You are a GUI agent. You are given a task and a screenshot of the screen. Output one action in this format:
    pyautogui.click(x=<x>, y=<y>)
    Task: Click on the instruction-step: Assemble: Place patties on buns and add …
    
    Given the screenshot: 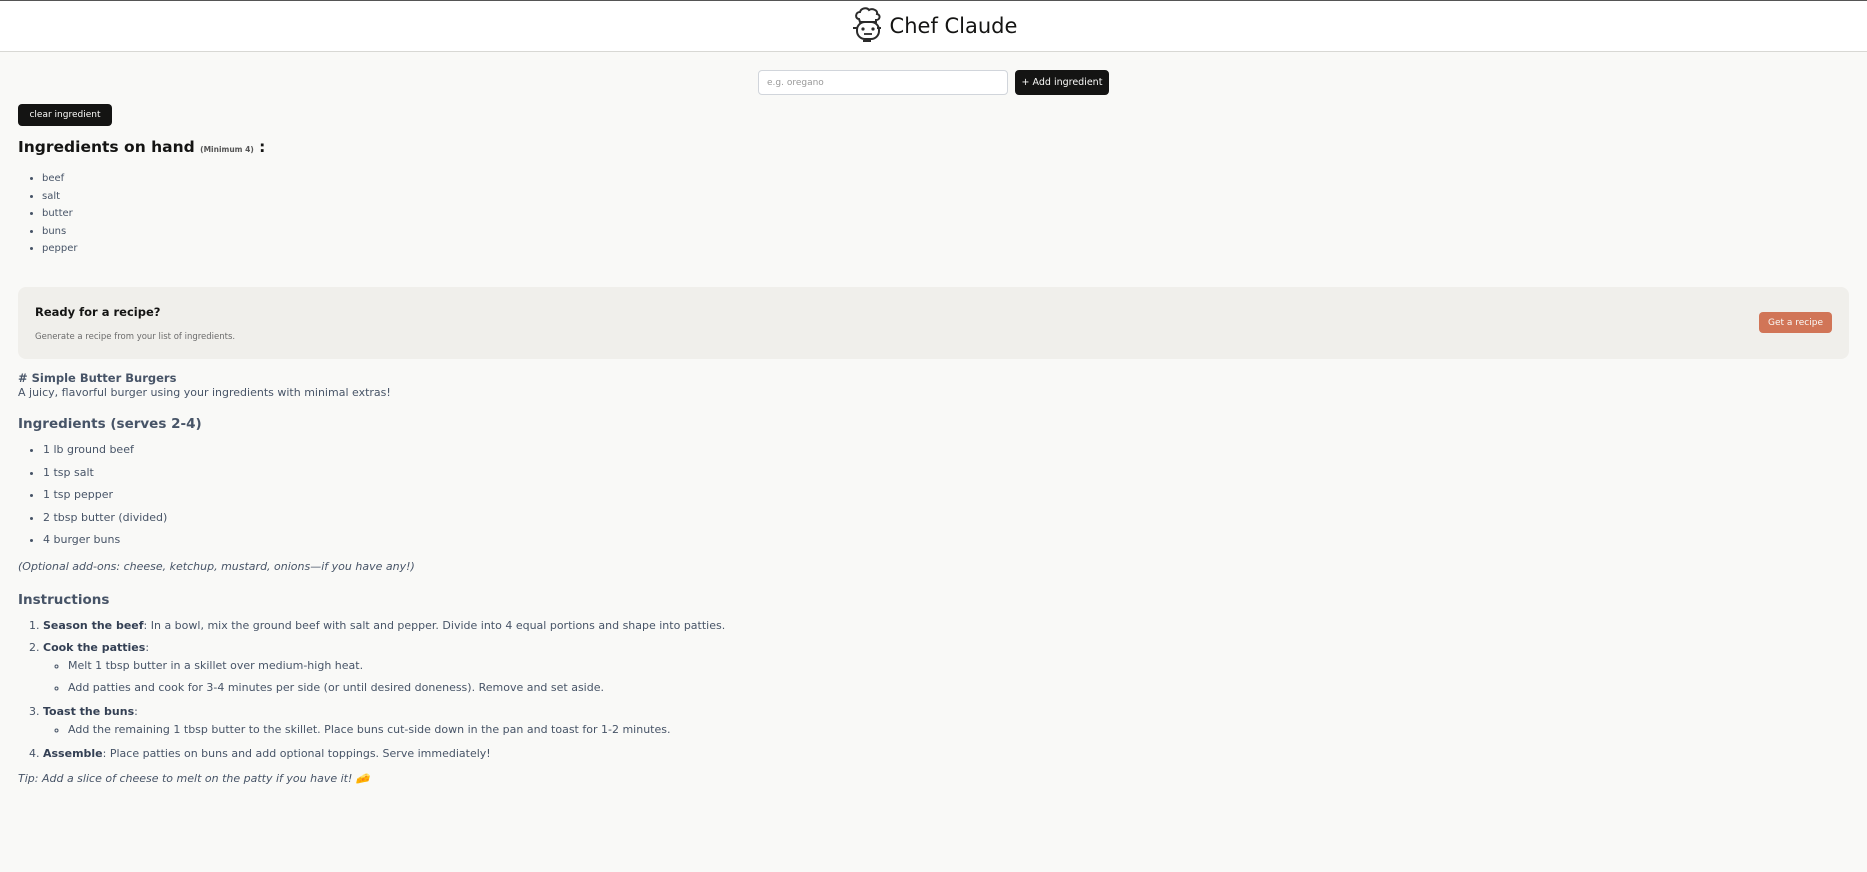 What is the action you would take?
    pyautogui.click(x=630, y=753)
    